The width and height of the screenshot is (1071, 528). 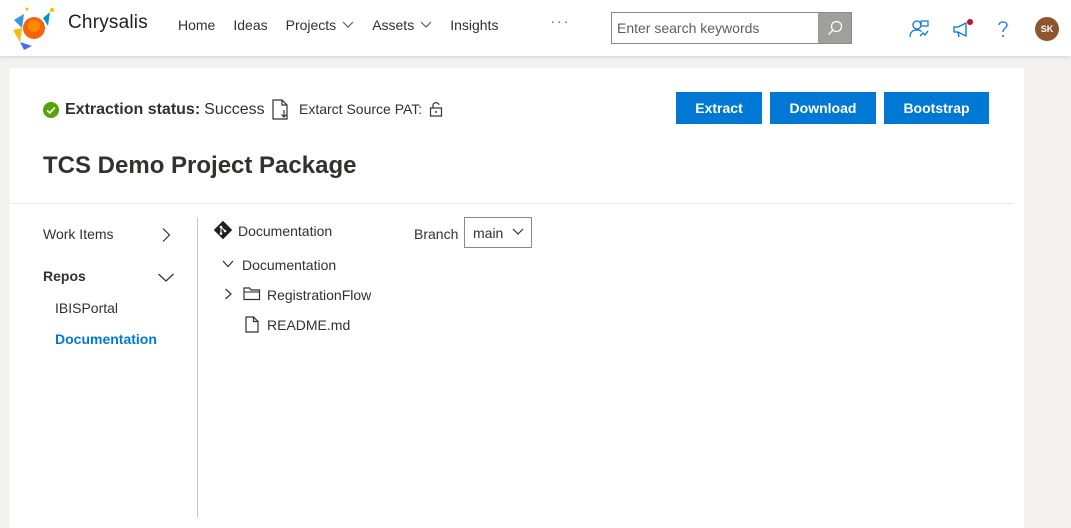 What do you see at coordinates (393, 25) in the screenshot?
I see `nav-assets-label: Assets` at bounding box center [393, 25].